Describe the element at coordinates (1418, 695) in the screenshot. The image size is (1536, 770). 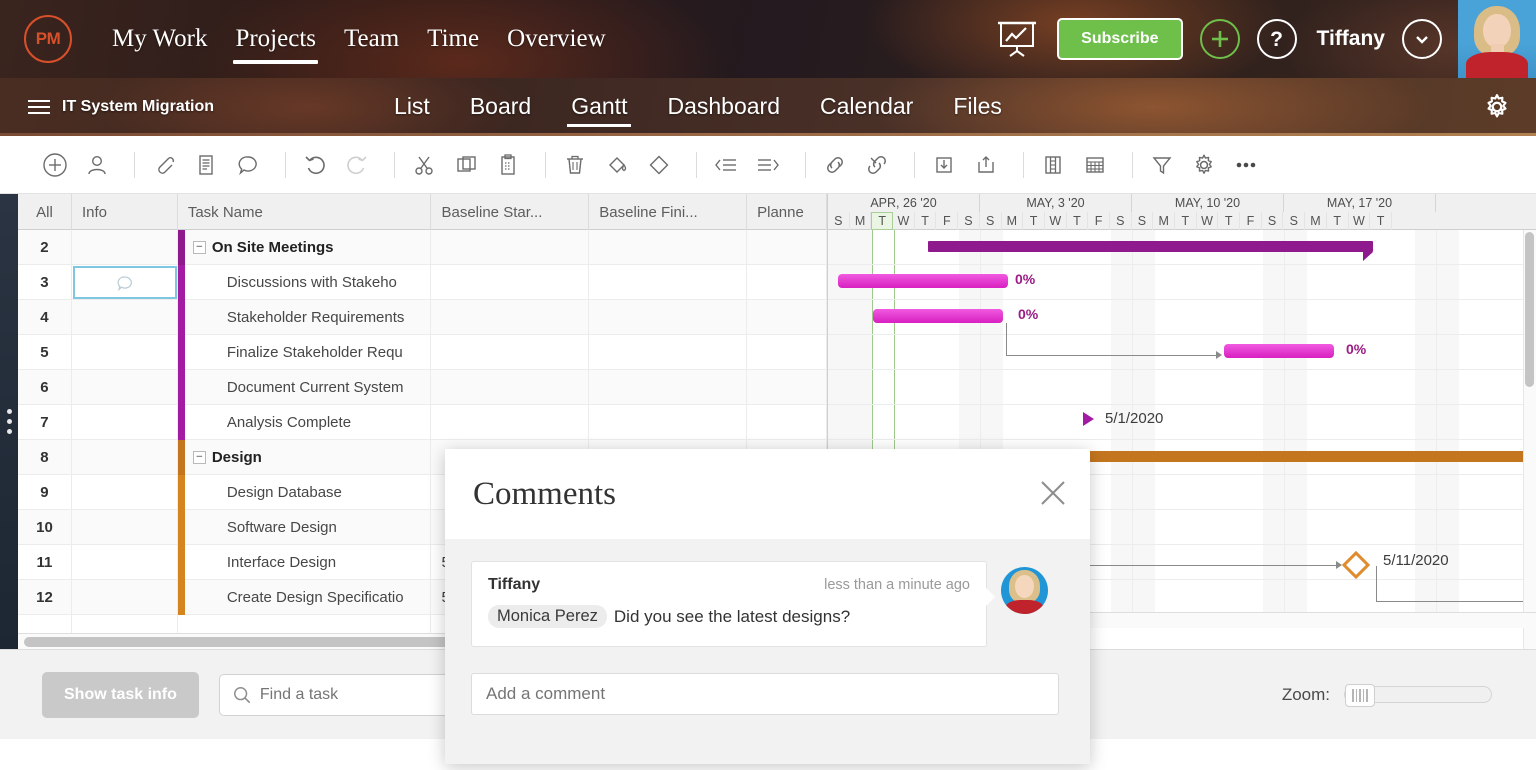
I see `zoom-slider-track` at that location.